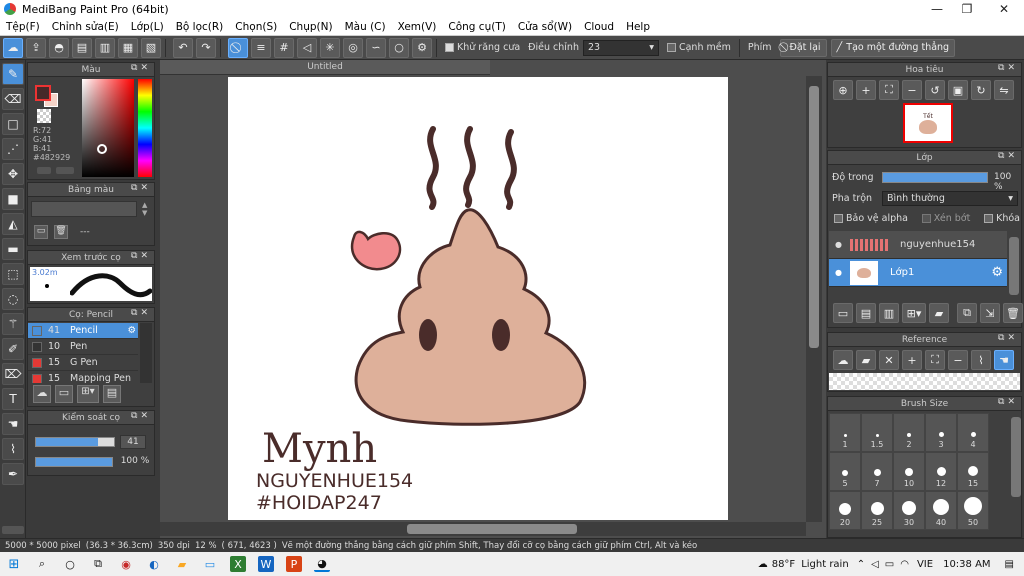 The image size is (1024, 576). What do you see at coordinates (843, 90) in the screenshot?
I see `zoom-fit-icon: ⊕` at bounding box center [843, 90].